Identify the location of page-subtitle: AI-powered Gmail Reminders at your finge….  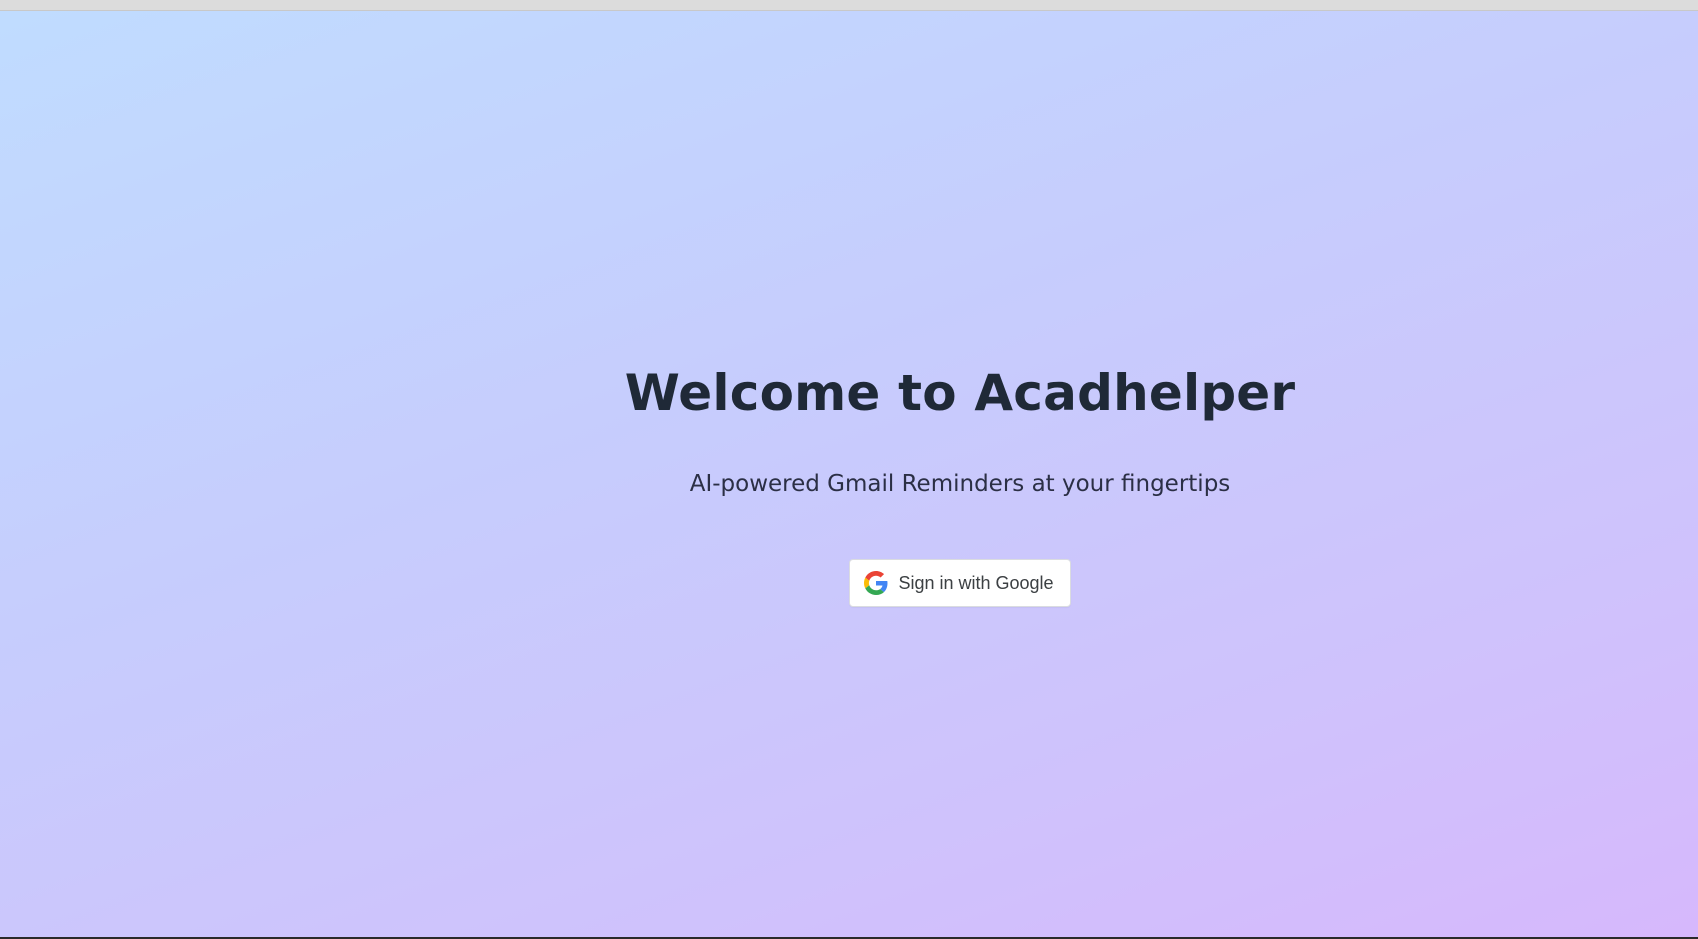
(960, 484).